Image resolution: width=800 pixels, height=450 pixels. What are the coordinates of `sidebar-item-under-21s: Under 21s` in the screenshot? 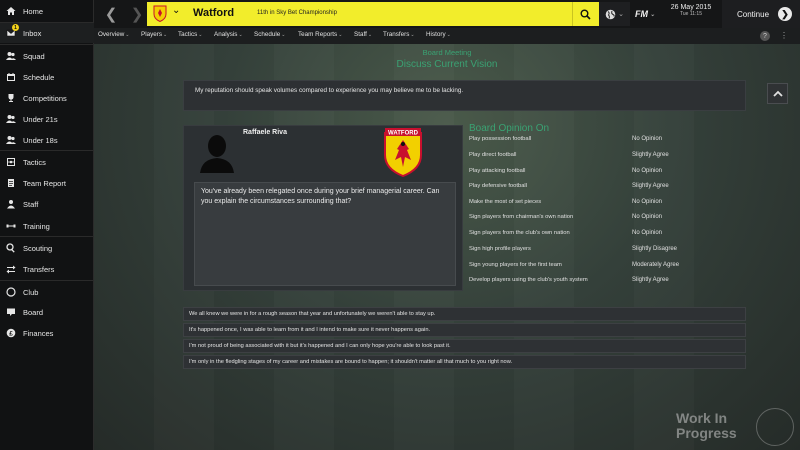 It's located at (47, 119).